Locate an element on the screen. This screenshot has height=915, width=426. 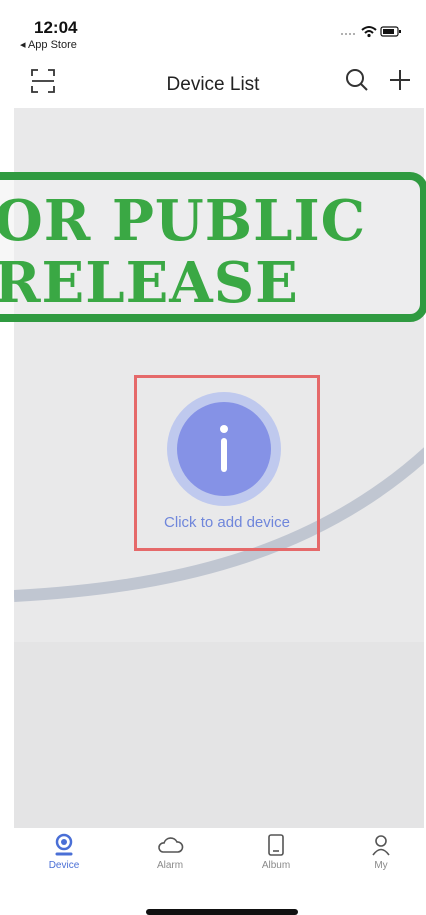
search-button is located at coordinates (357, 80).